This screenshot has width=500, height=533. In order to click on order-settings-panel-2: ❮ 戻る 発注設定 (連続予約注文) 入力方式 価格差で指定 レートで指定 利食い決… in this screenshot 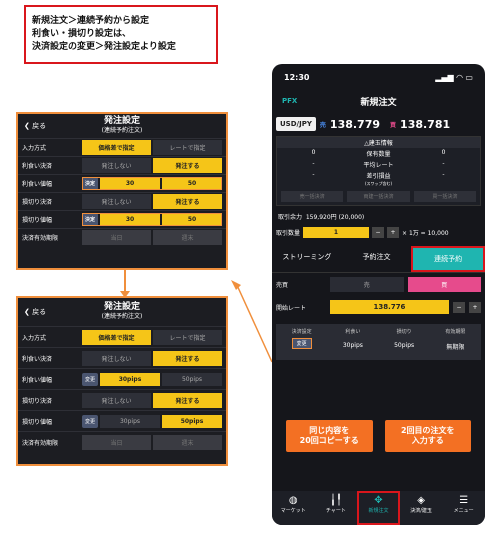, I will do `click(122, 381)`.